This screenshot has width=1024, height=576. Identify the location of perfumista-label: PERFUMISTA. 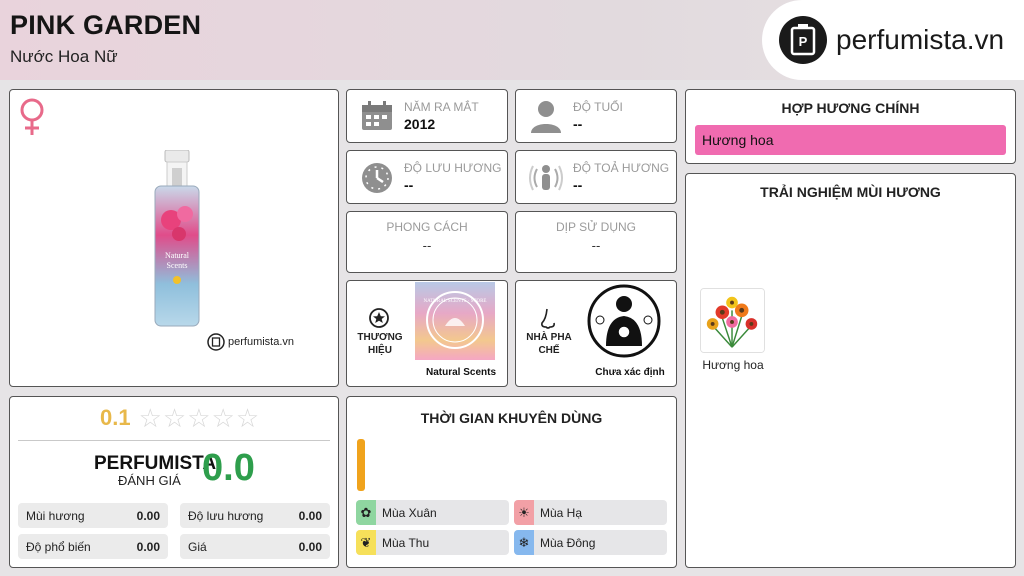
(155, 463).